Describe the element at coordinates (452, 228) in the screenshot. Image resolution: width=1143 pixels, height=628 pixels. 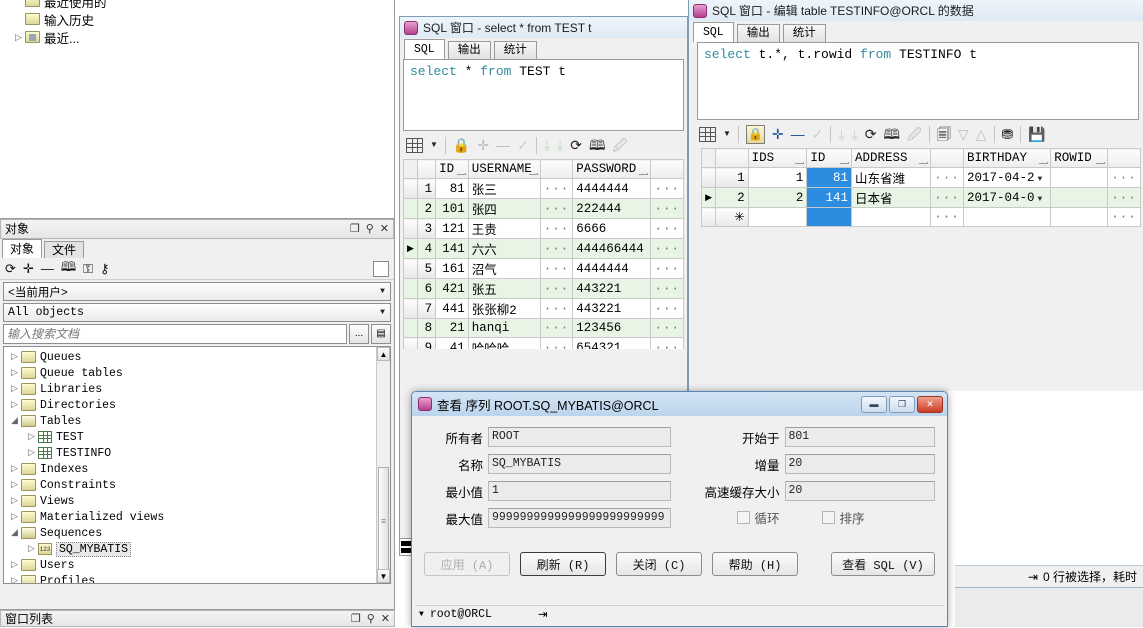
I see `table-cell-id: 121` at that location.